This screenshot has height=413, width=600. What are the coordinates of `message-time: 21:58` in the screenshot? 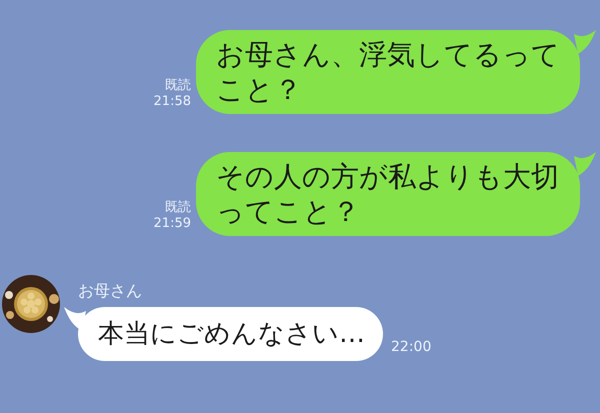 It's located at (172, 102).